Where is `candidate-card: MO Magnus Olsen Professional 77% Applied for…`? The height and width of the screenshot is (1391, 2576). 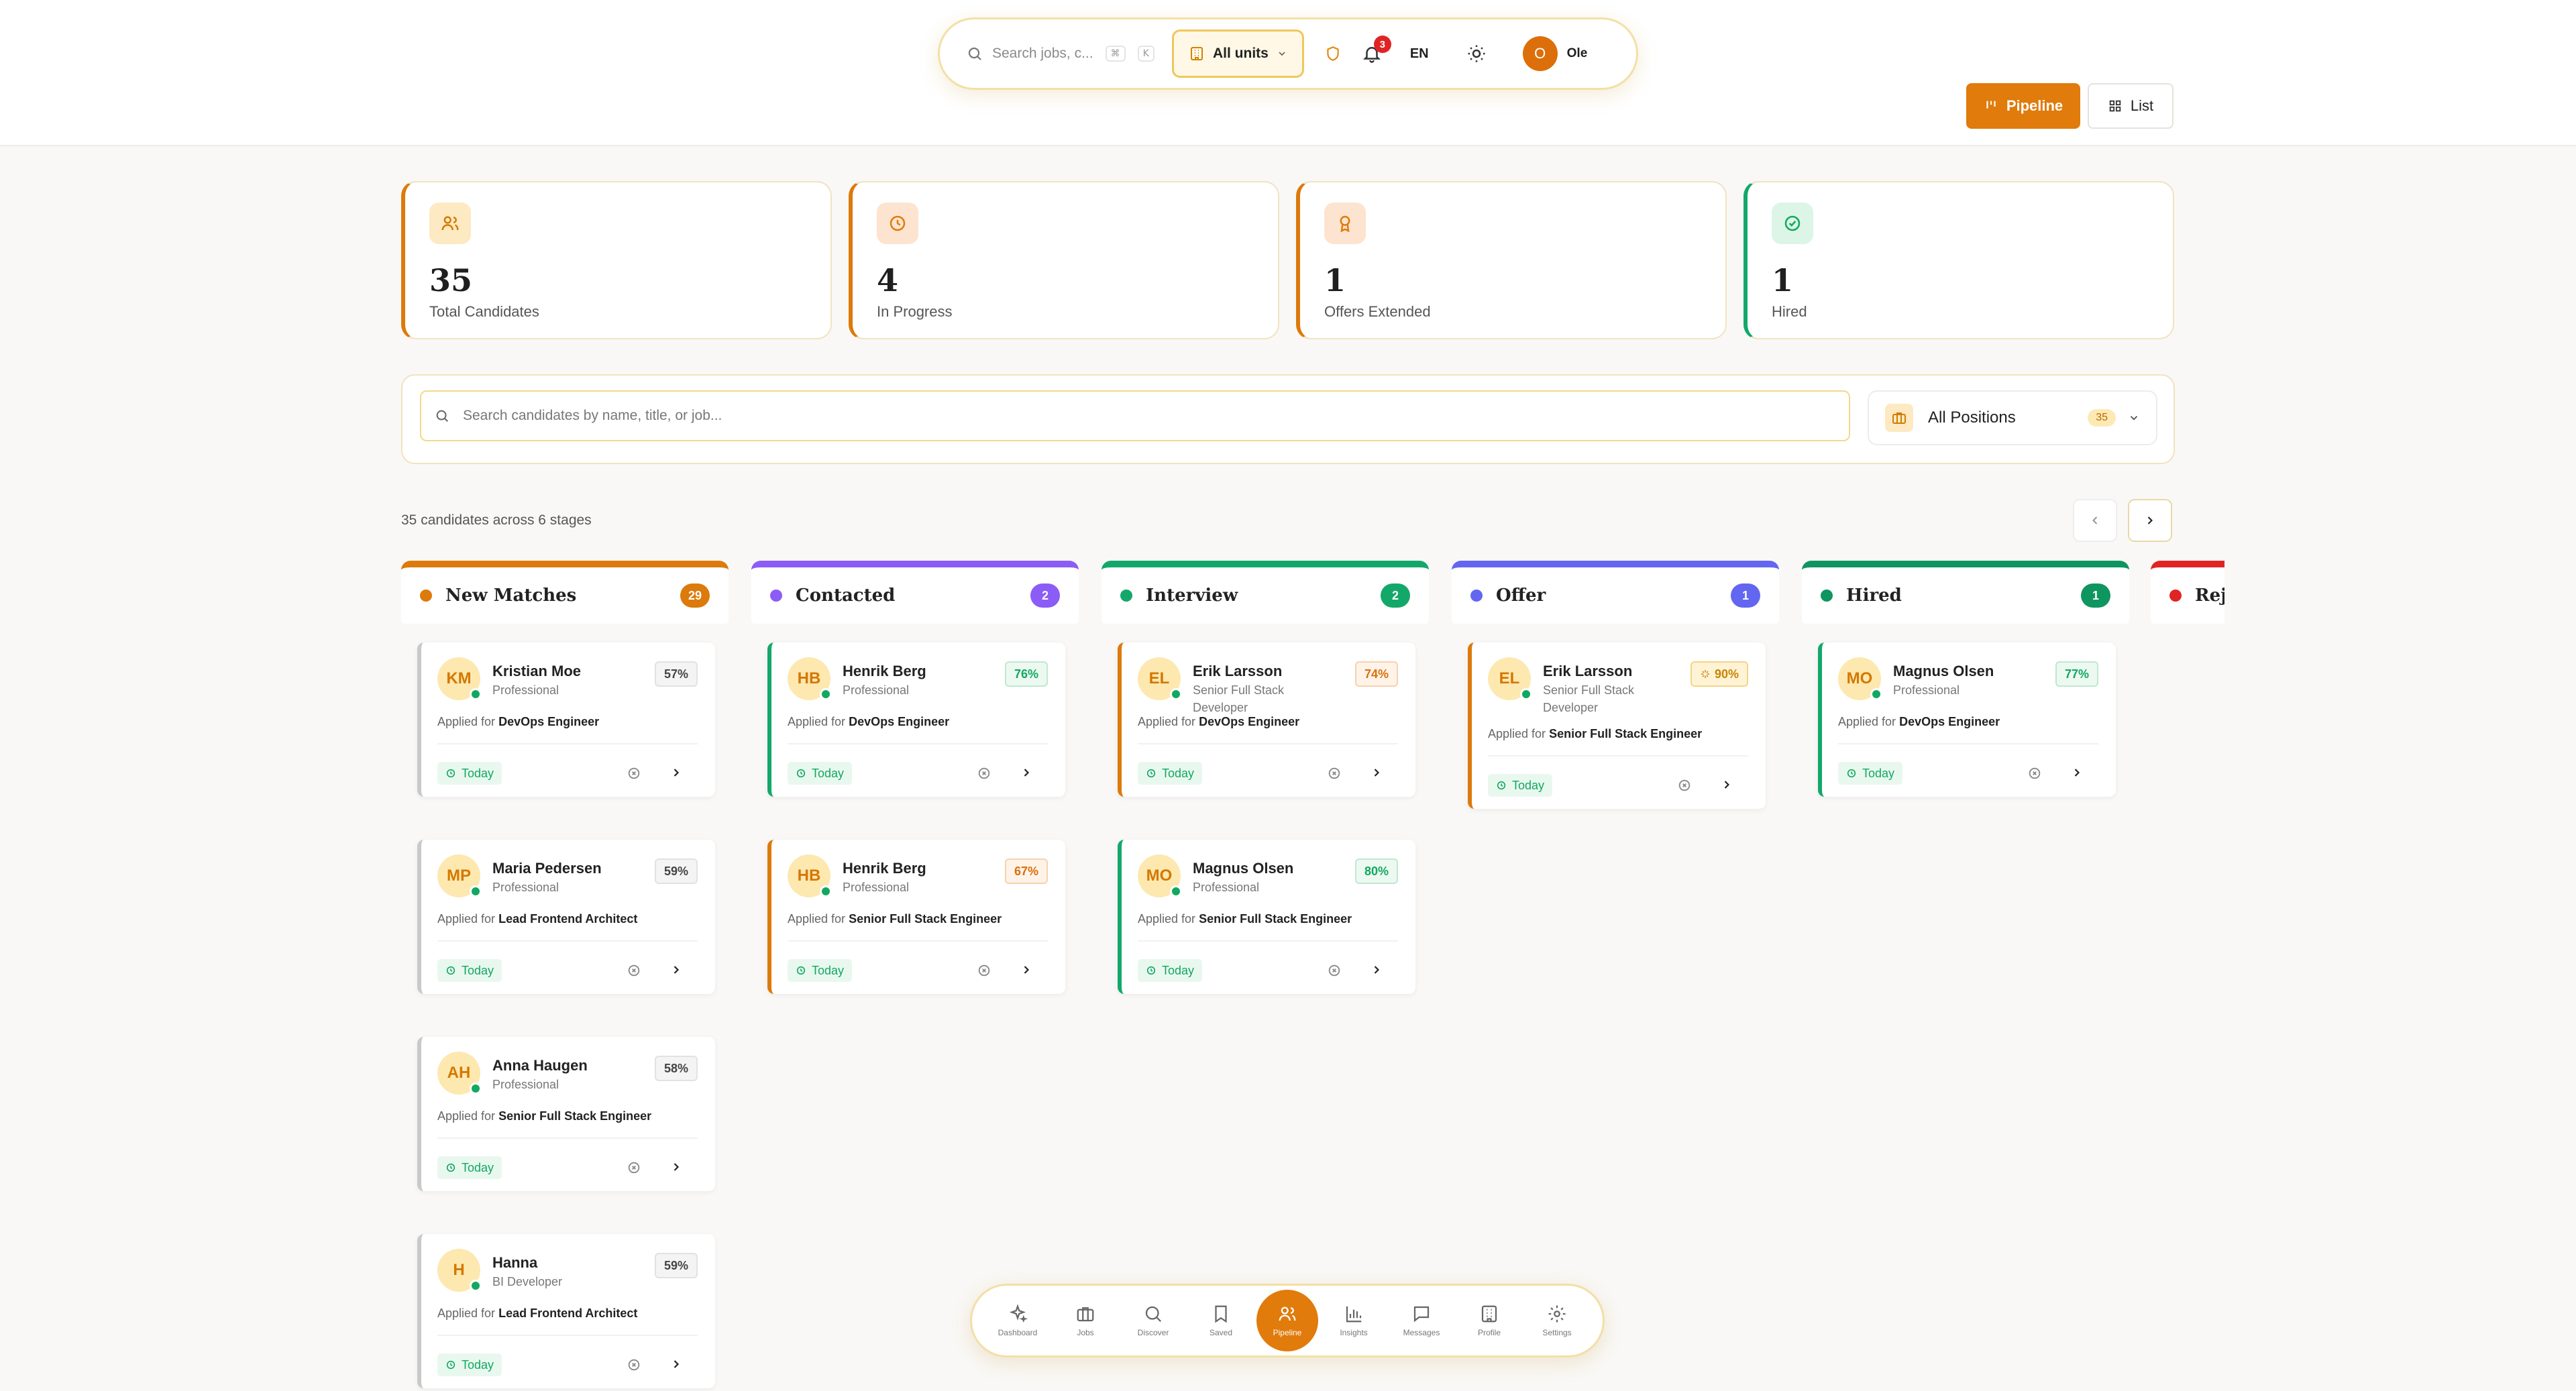 candidate-card: MO Magnus Olsen Professional 77% Applied for… is located at coordinates (1967, 720).